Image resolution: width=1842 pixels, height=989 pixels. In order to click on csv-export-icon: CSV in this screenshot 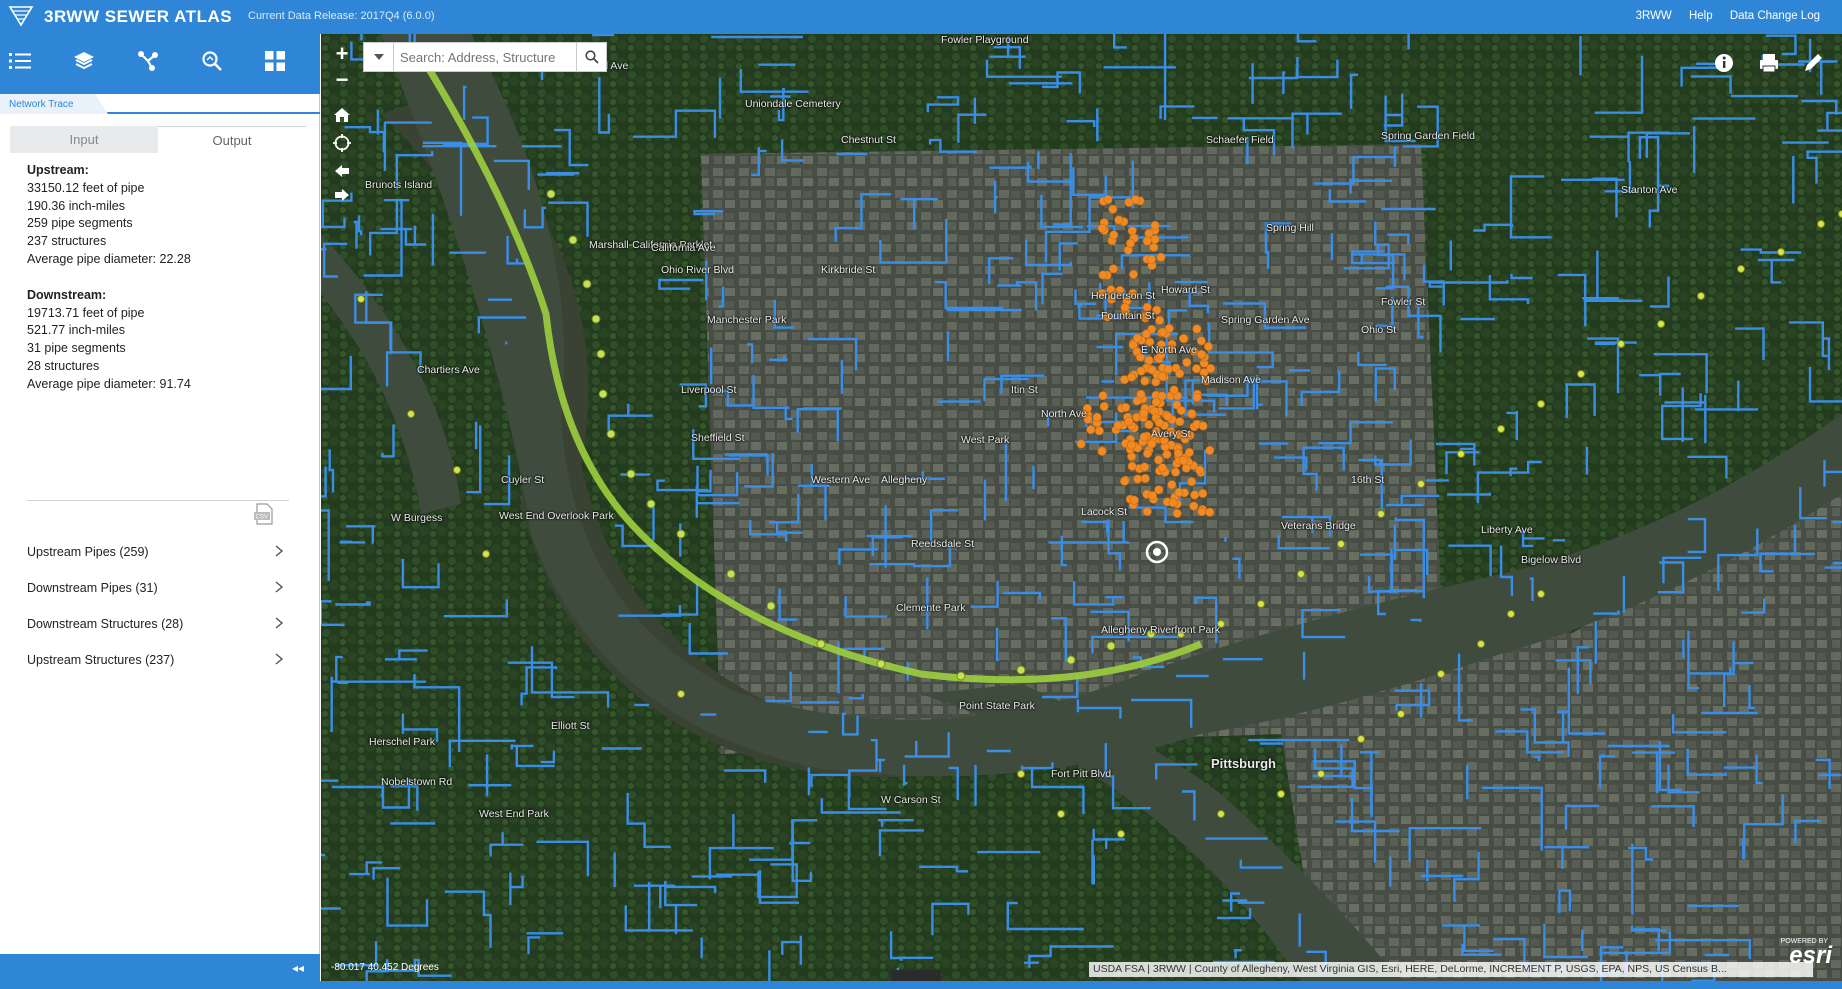, I will do `click(264, 514)`.